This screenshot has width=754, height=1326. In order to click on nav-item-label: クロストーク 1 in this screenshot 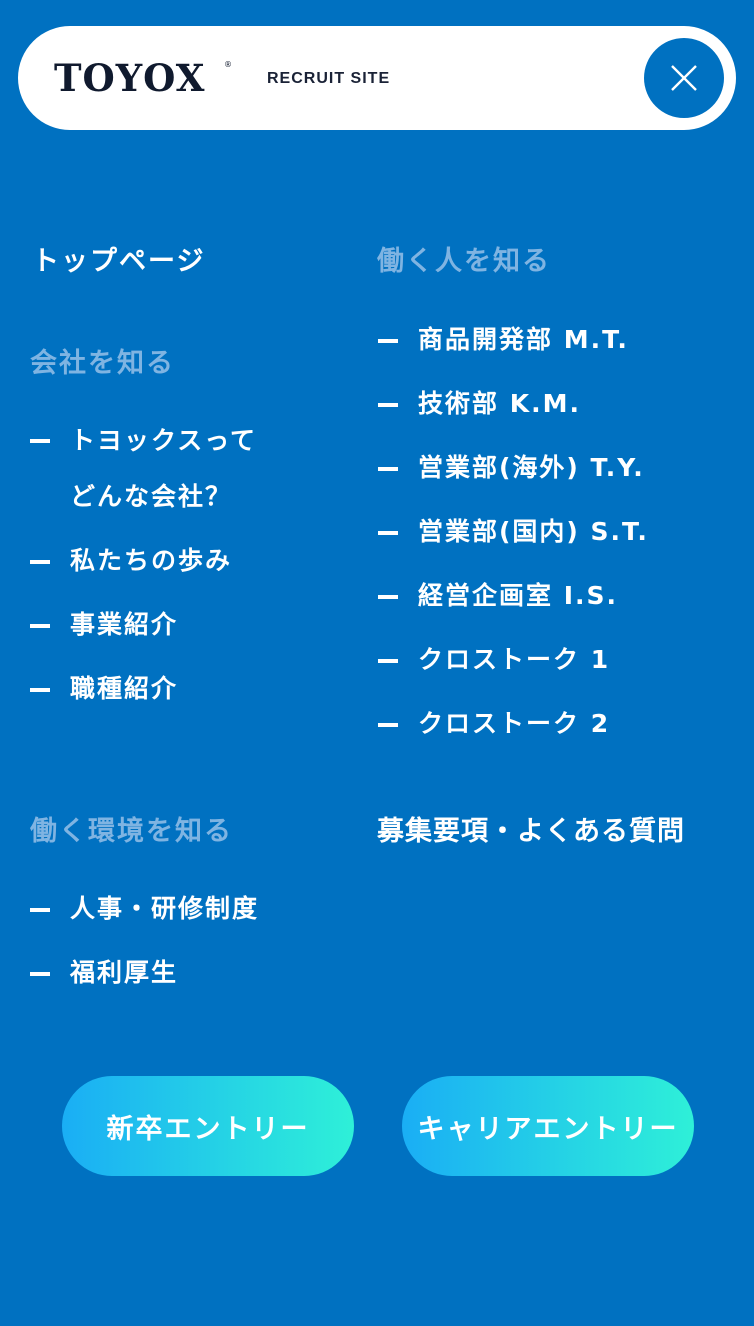, I will do `click(514, 659)`.